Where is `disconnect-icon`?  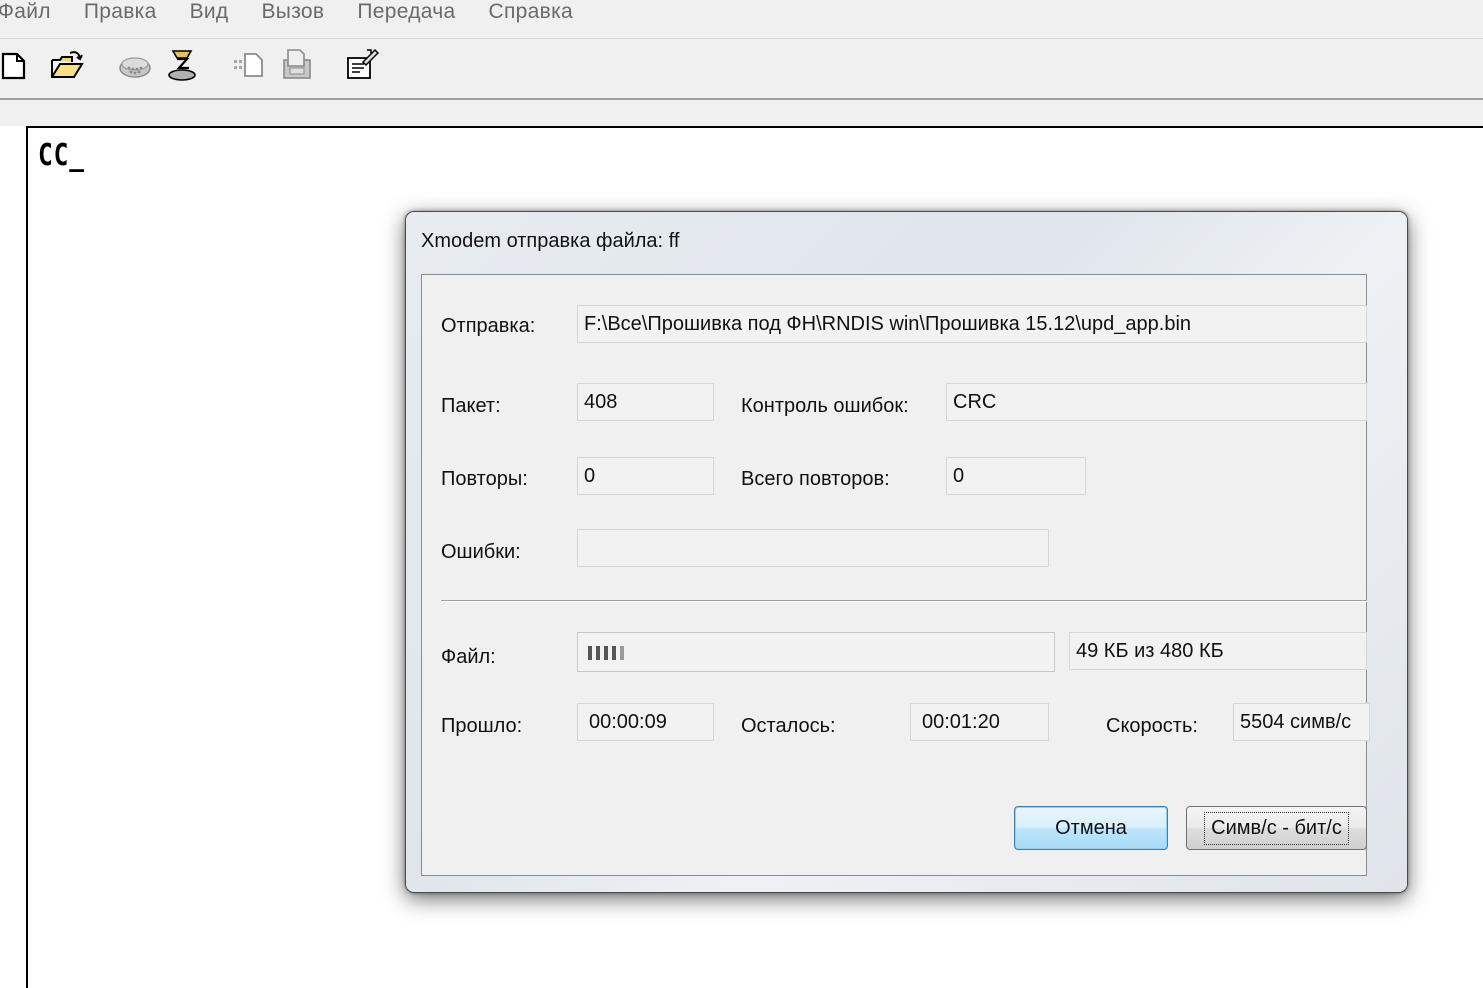 disconnect-icon is located at coordinates (182, 65).